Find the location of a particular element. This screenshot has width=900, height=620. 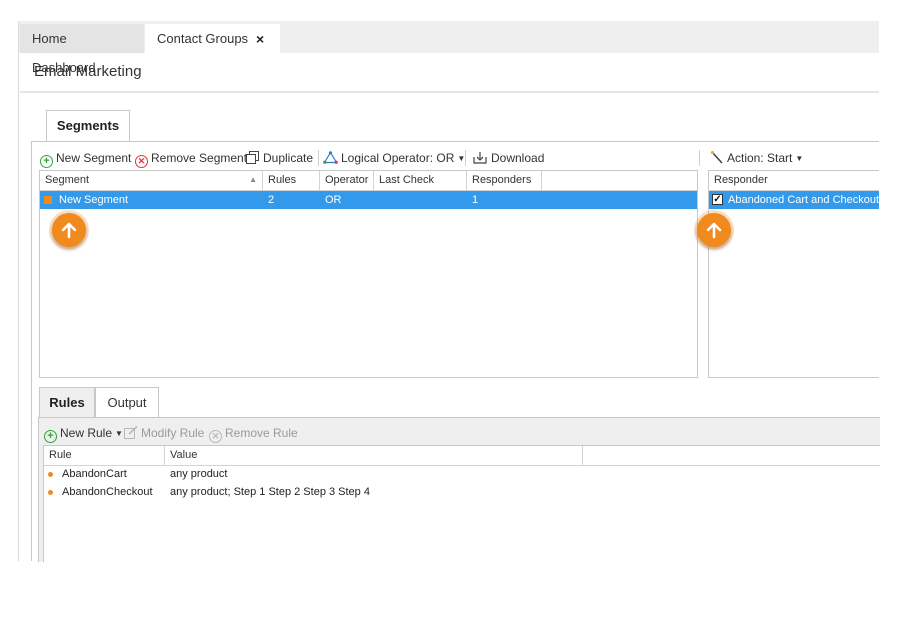

new-rule-dropdown: + New Rule ▼ is located at coordinates (83, 434).